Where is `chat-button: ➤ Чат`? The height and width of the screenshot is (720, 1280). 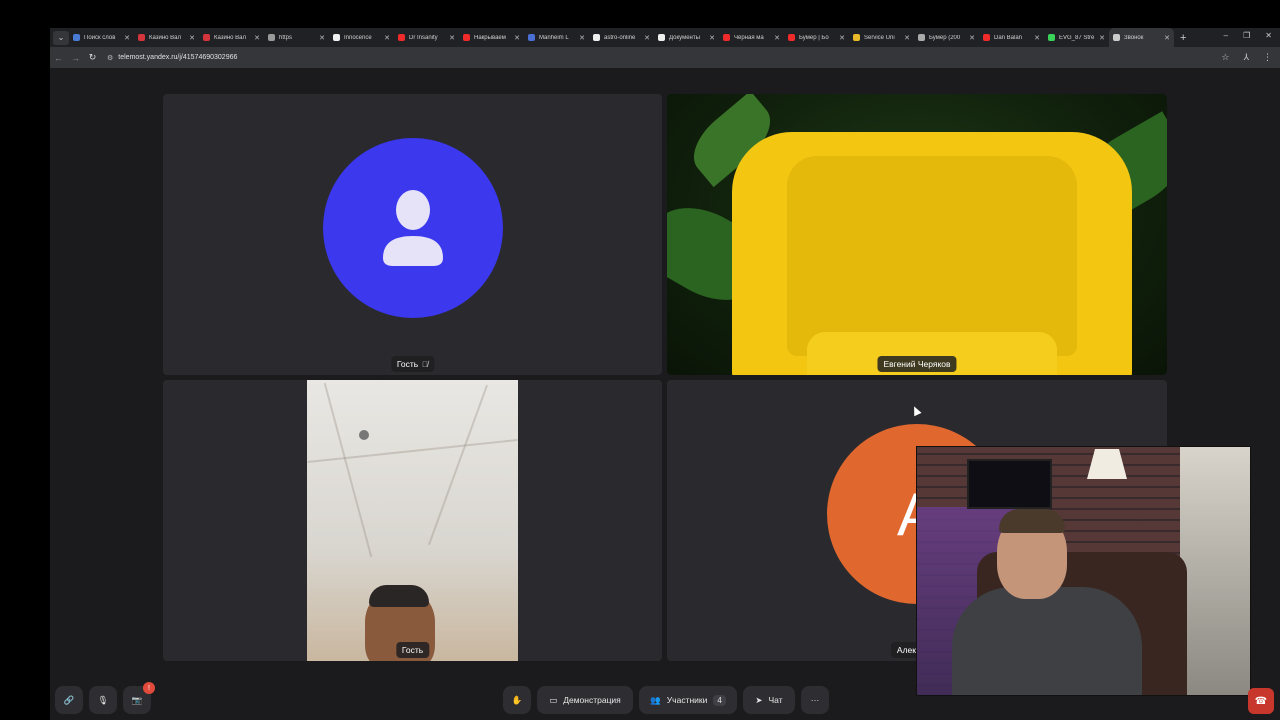
chat-button: ➤ Чат is located at coordinates (769, 700).